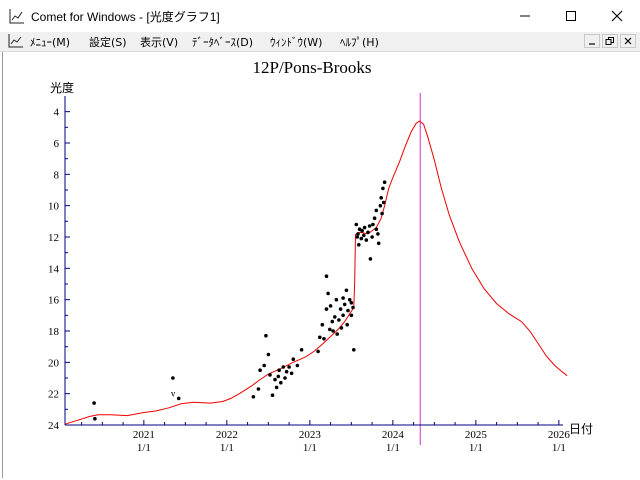 The height and width of the screenshot is (480, 640). Describe the element at coordinates (57, 144) in the screenshot. I see `y-tick-label: 6` at that location.